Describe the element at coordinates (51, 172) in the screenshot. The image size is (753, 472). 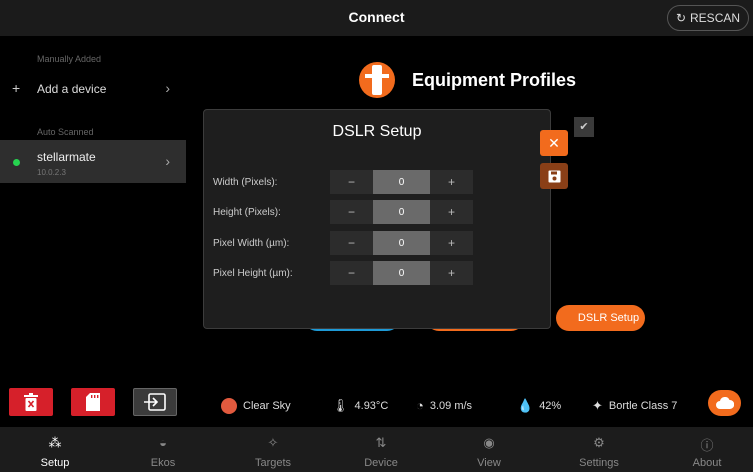
I see `device-ip: 10.0.2.3` at that location.